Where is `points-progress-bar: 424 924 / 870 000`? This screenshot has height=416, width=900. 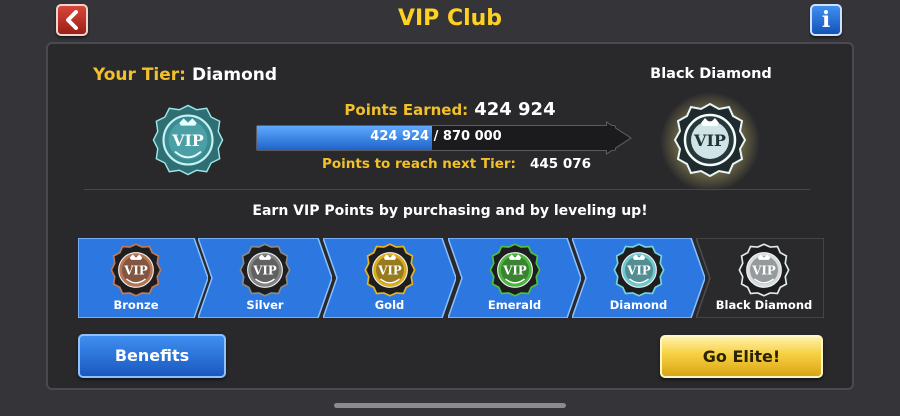 points-progress-bar: 424 924 / 870 000 is located at coordinates (444, 138).